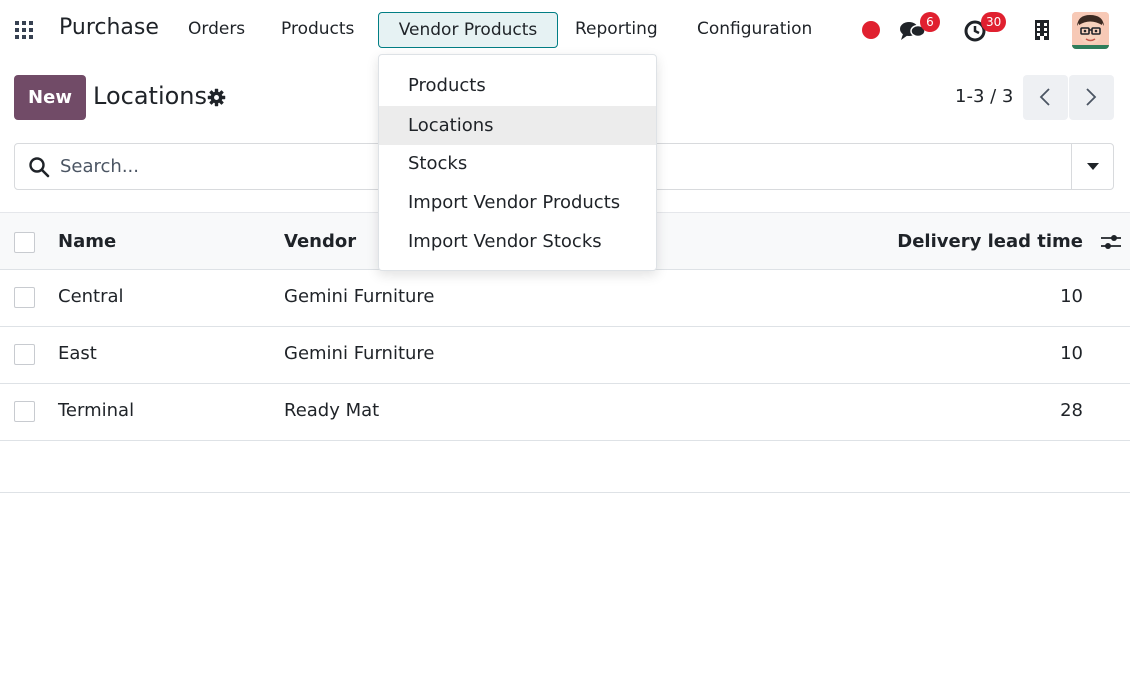 This screenshot has height=680, width=1130. What do you see at coordinates (317, 29) in the screenshot?
I see `menu-products: Products` at bounding box center [317, 29].